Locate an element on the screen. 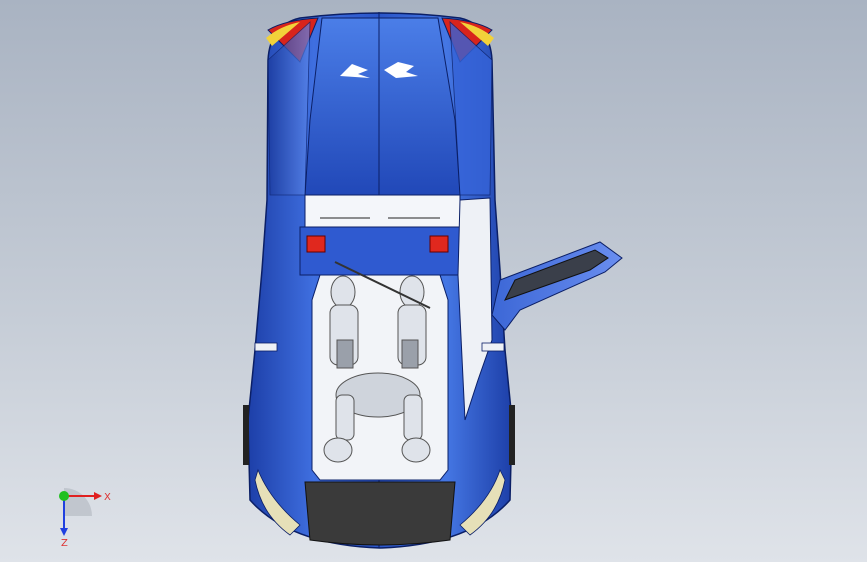  x-axis-label: X is located at coordinates (107, 497).